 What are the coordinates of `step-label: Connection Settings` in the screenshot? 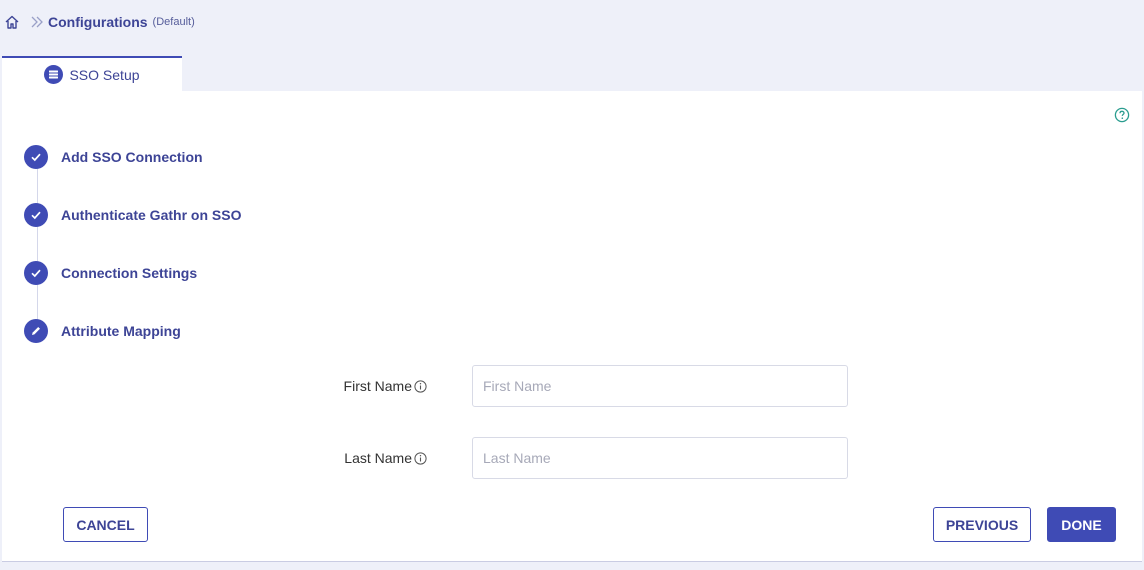 It's located at (129, 273).